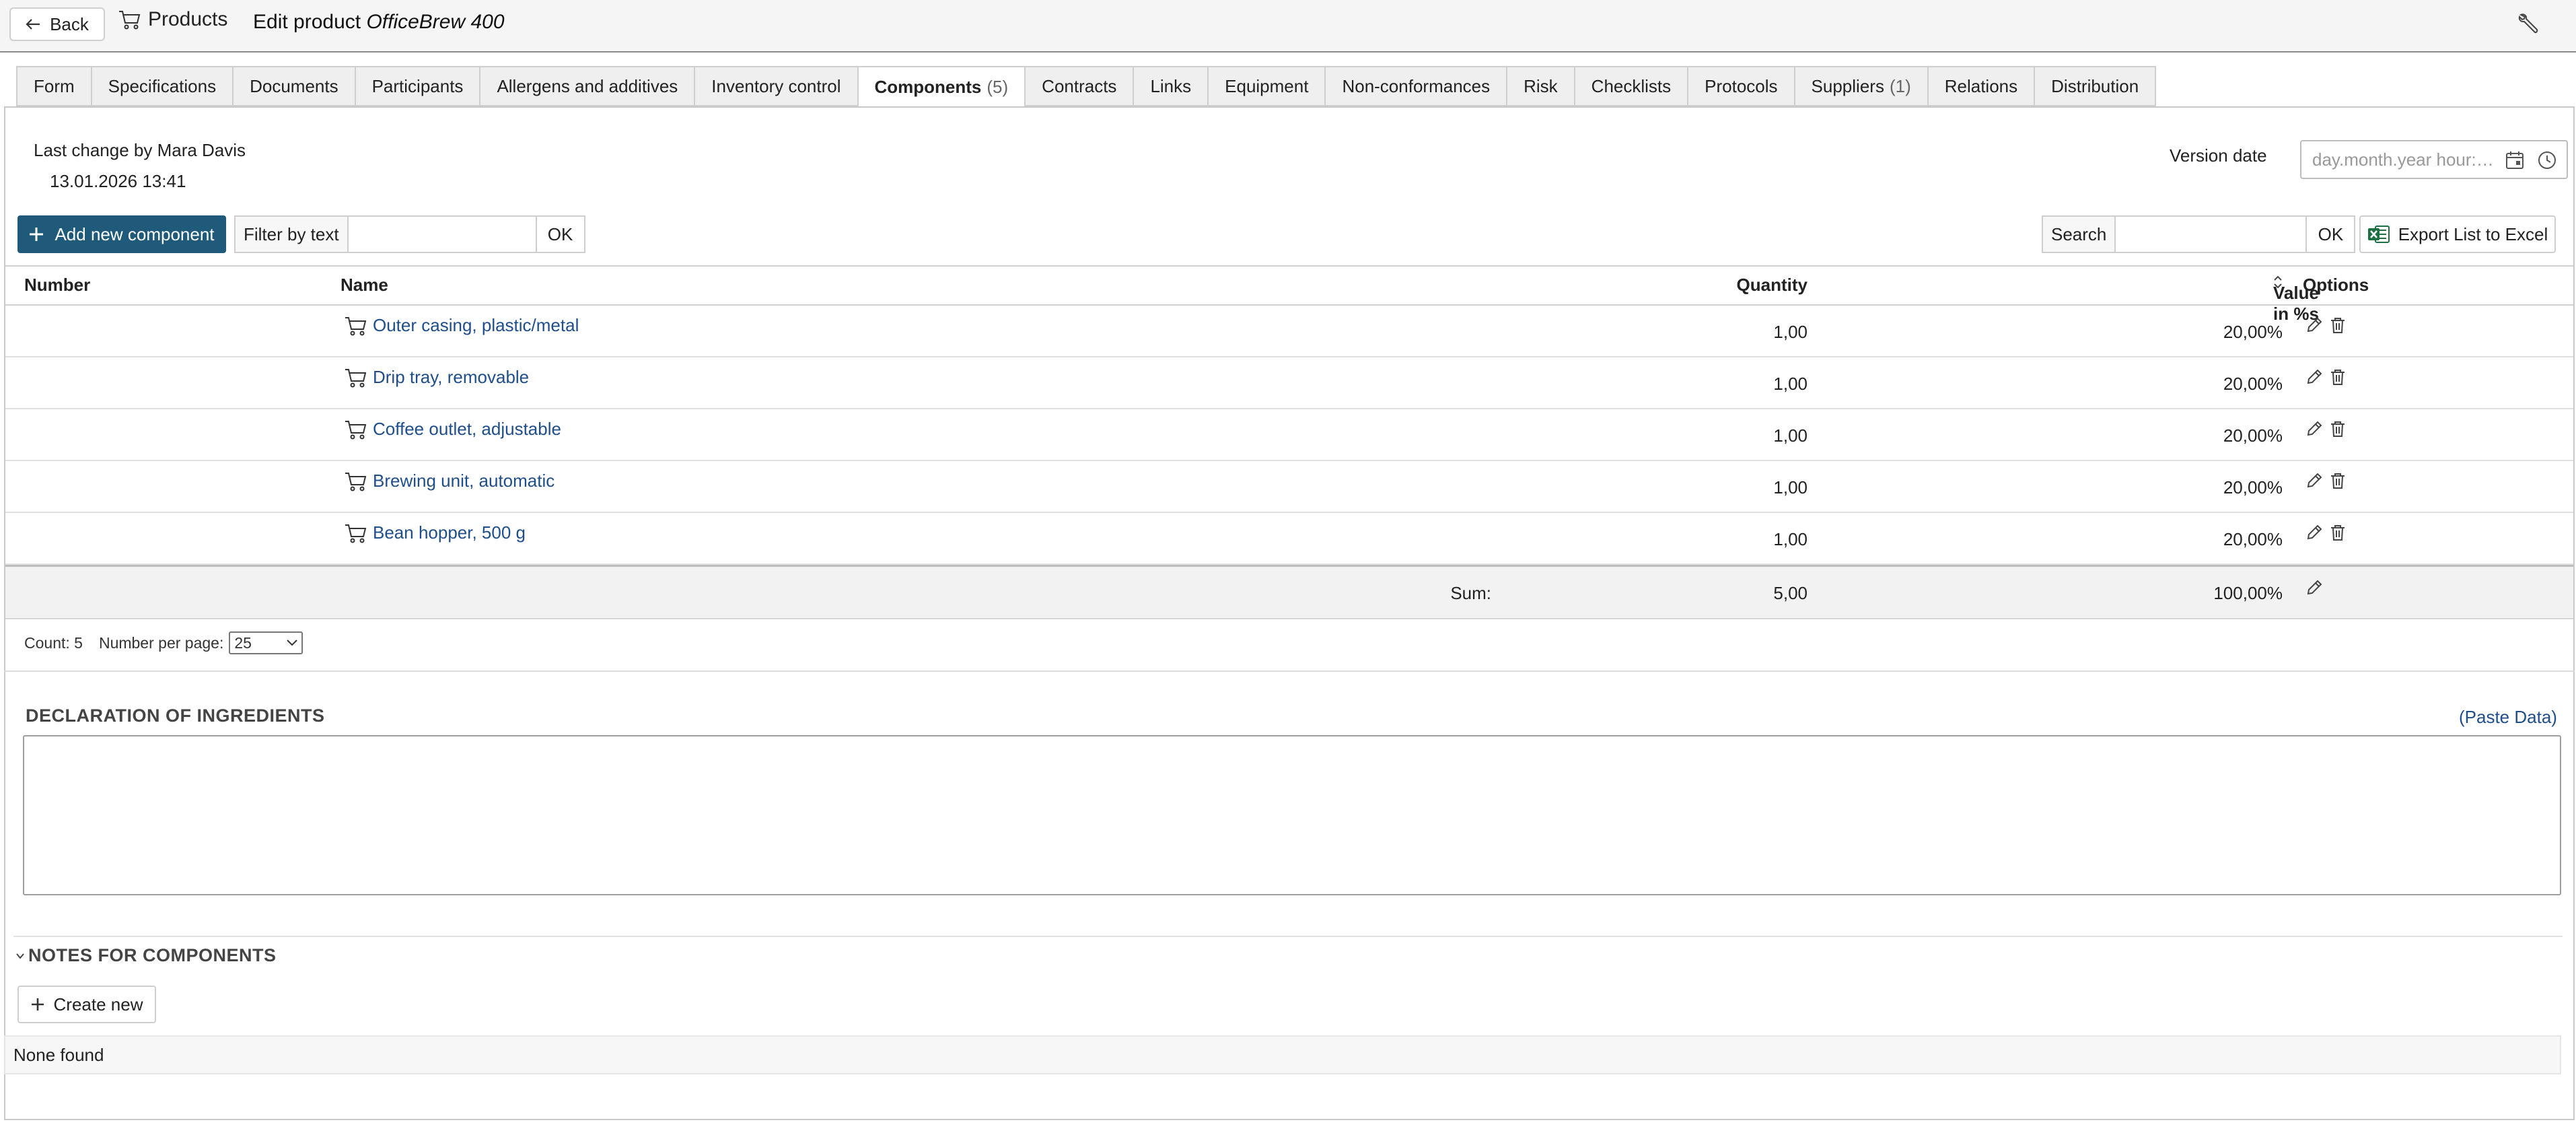 The image size is (2576, 1135). What do you see at coordinates (435, 22) in the screenshot?
I see `product-name: OfficeBrew 400` at bounding box center [435, 22].